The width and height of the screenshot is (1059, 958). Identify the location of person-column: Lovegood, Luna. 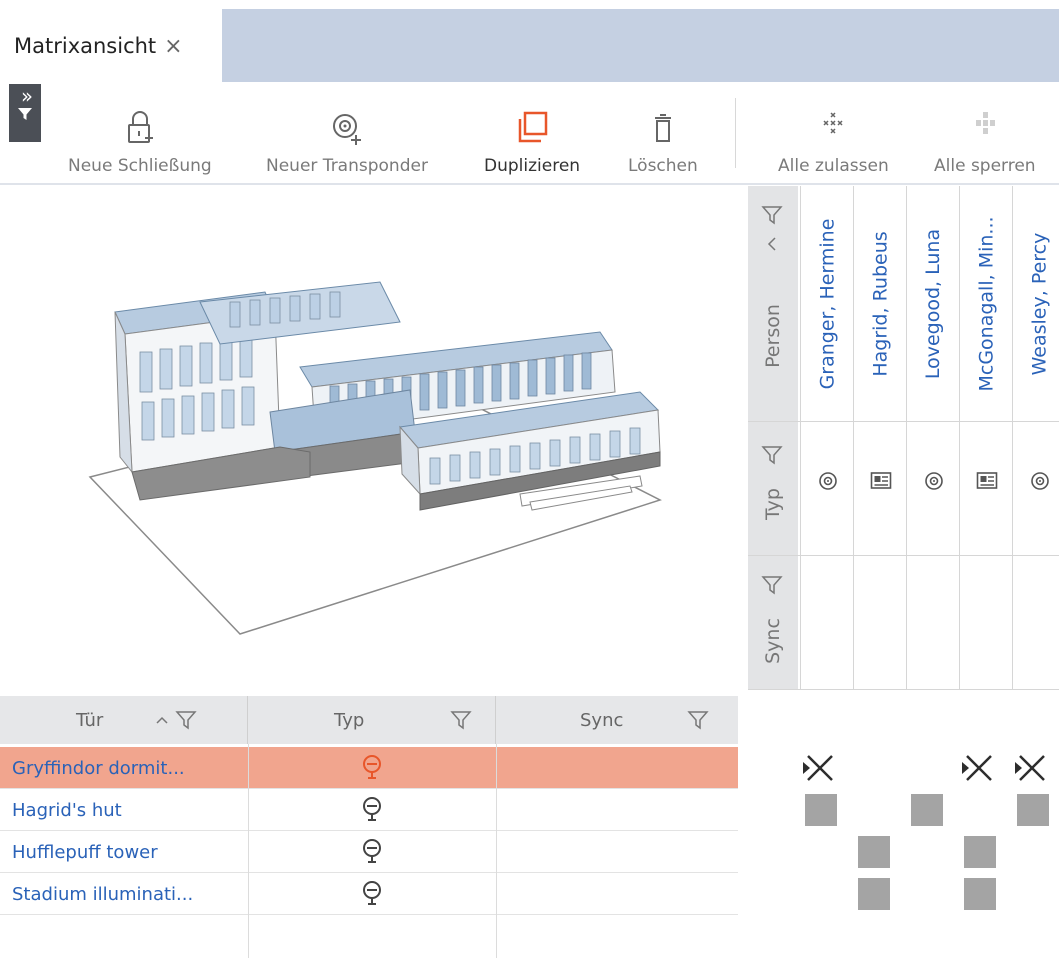
(932, 437).